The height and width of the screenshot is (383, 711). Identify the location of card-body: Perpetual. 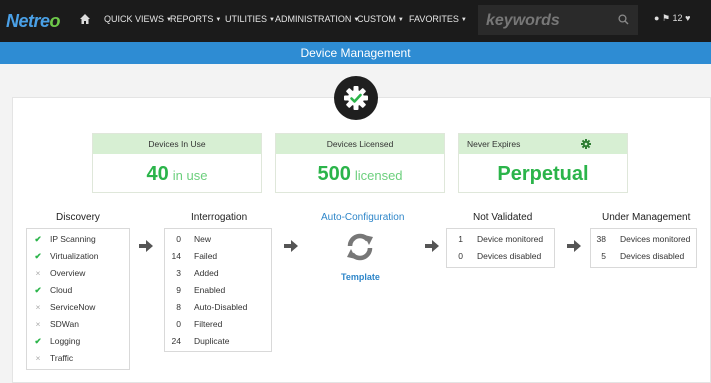
(543, 174).